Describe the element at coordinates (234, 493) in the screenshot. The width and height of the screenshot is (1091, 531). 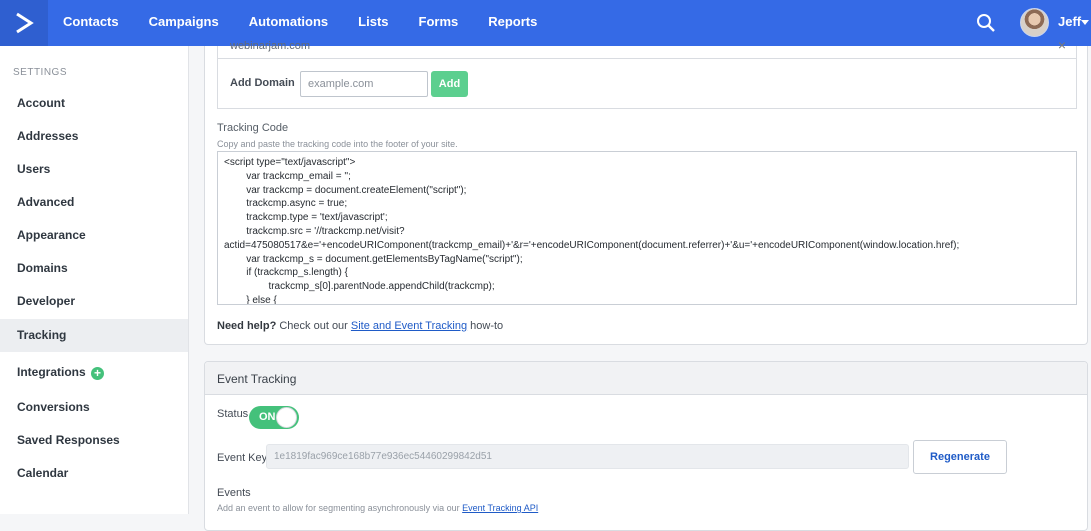
I see `events-label: Events` at that location.